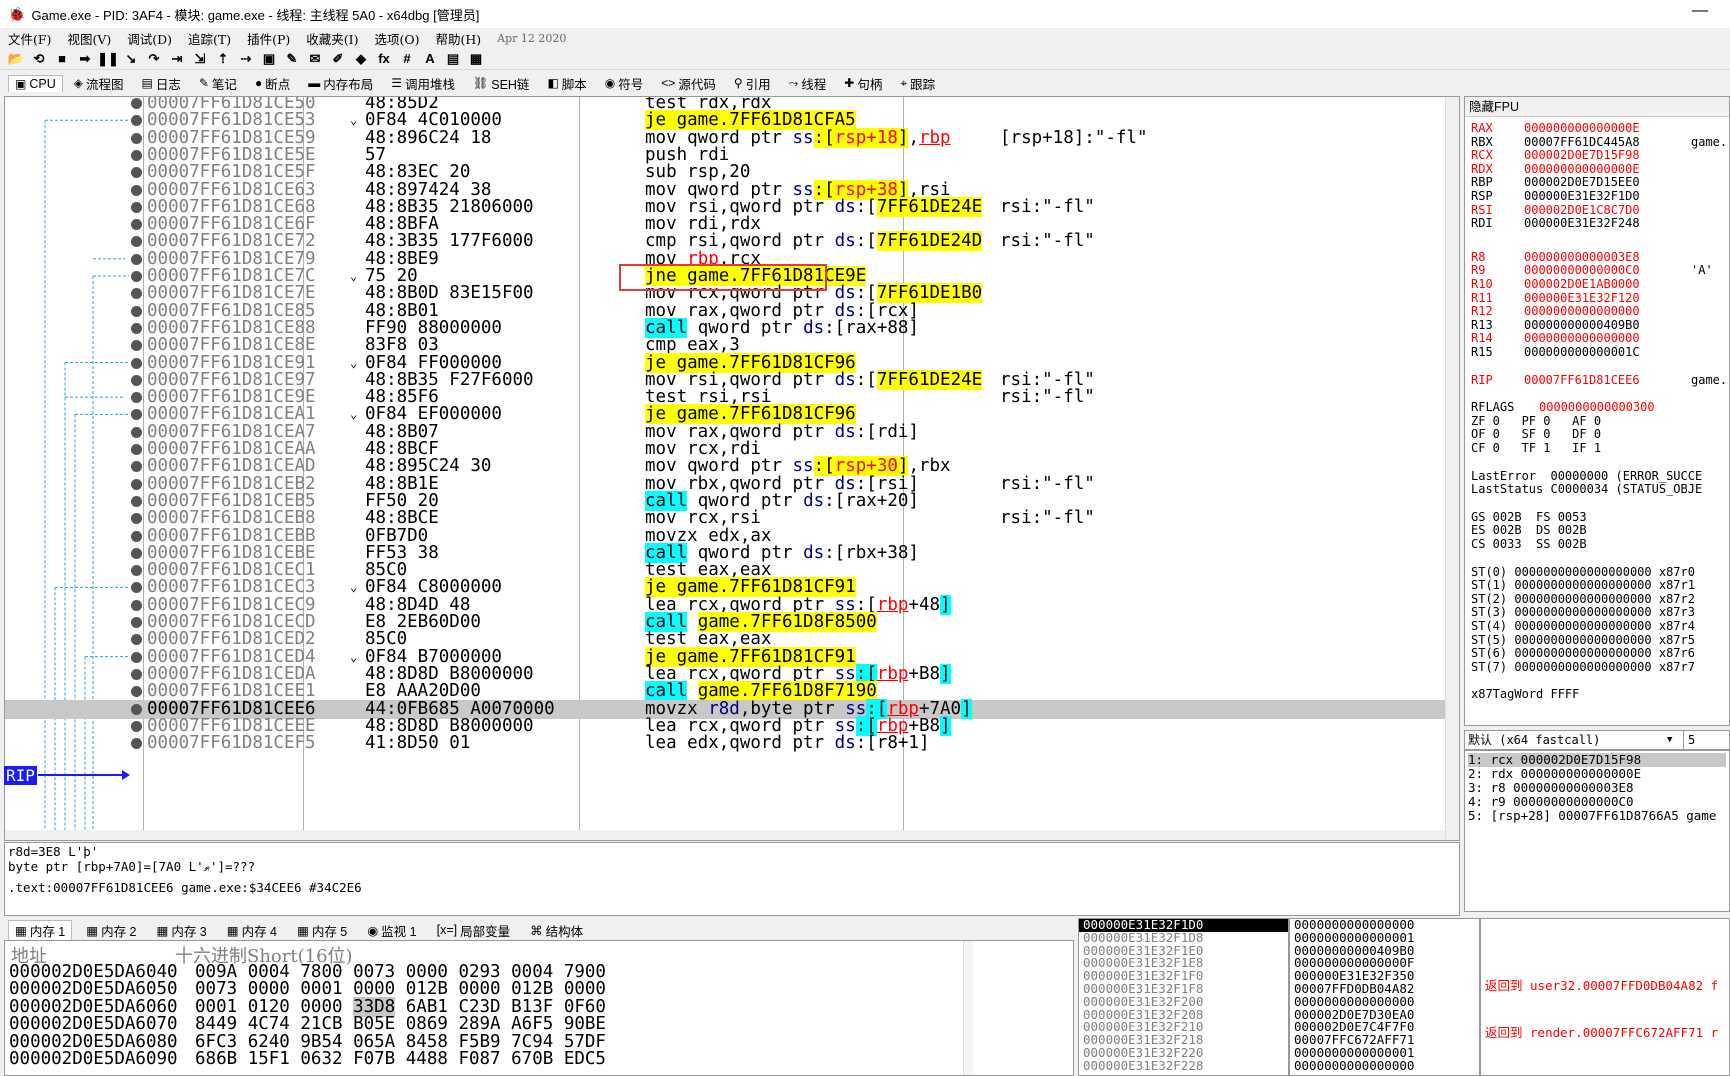 The image size is (1730, 1076). Describe the element at coordinates (725, 835) in the screenshot. I see `horizontal-scrollbar` at that location.